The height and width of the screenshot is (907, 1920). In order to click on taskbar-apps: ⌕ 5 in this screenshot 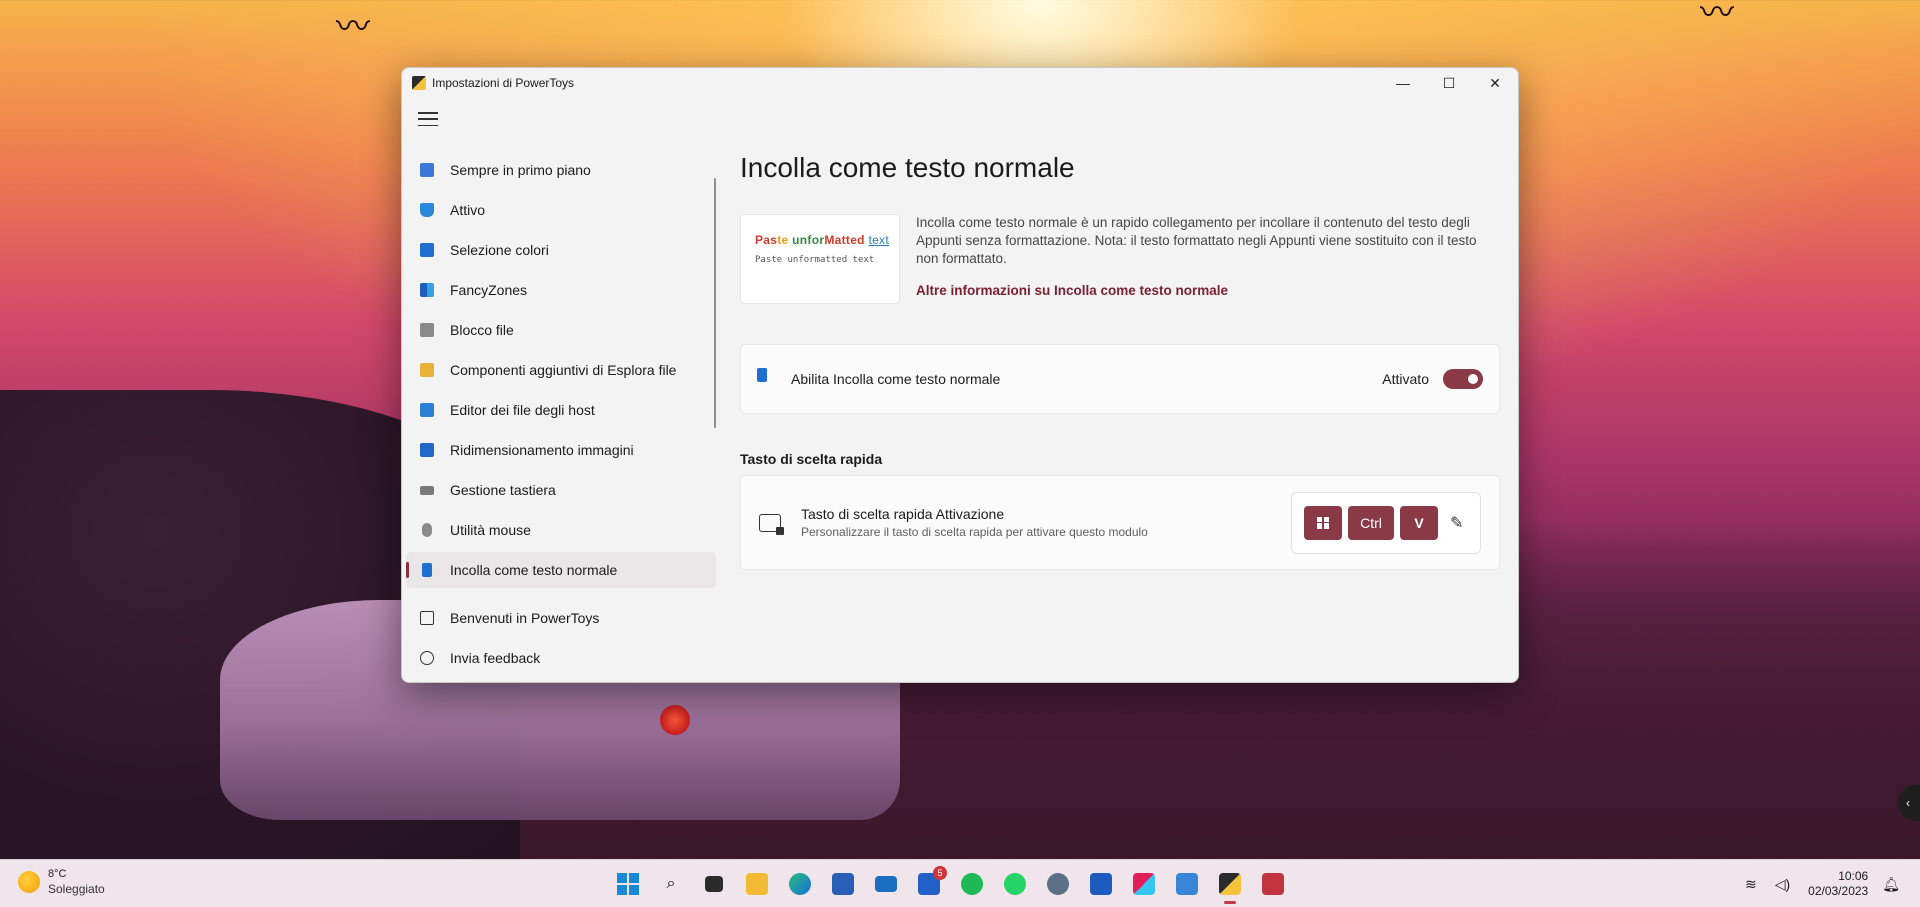, I will do `click(956, 885)`.